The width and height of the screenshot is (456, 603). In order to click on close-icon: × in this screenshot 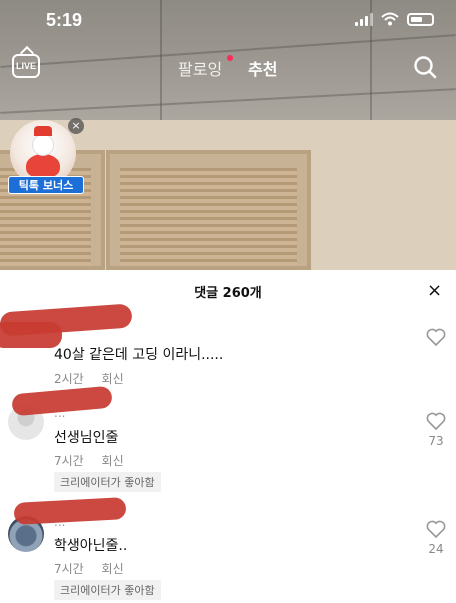, I will do `click(434, 291)`.